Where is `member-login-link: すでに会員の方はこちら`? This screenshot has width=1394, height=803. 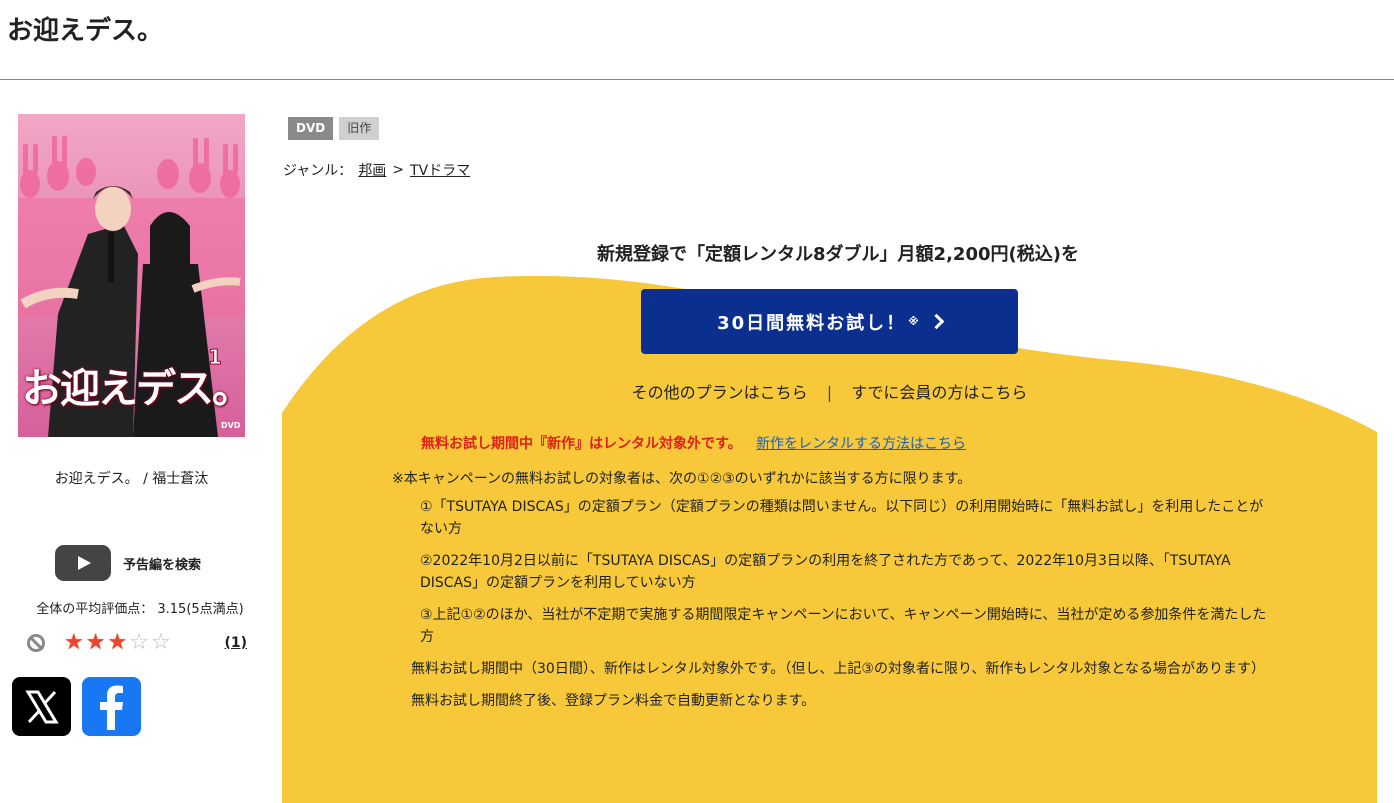
member-login-link: すでに会員の方はこちら is located at coordinates (939, 392).